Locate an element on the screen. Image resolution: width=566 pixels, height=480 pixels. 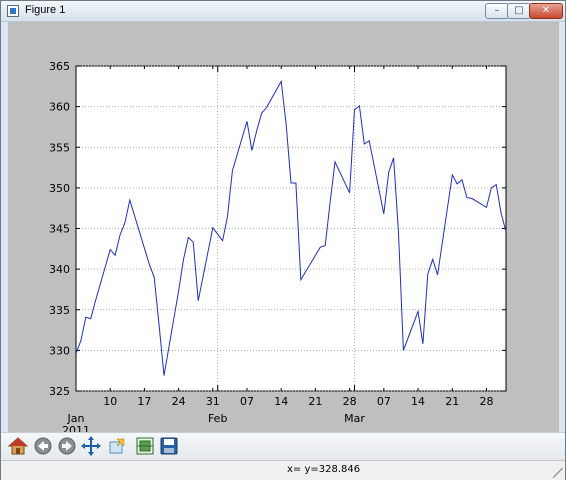
back-button is located at coordinates (43, 446).